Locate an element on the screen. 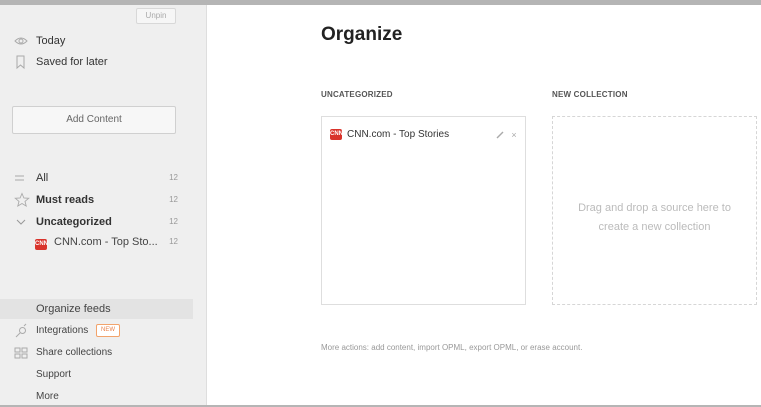 The width and height of the screenshot is (761, 407). new-badge: NEW is located at coordinates (108, 330).